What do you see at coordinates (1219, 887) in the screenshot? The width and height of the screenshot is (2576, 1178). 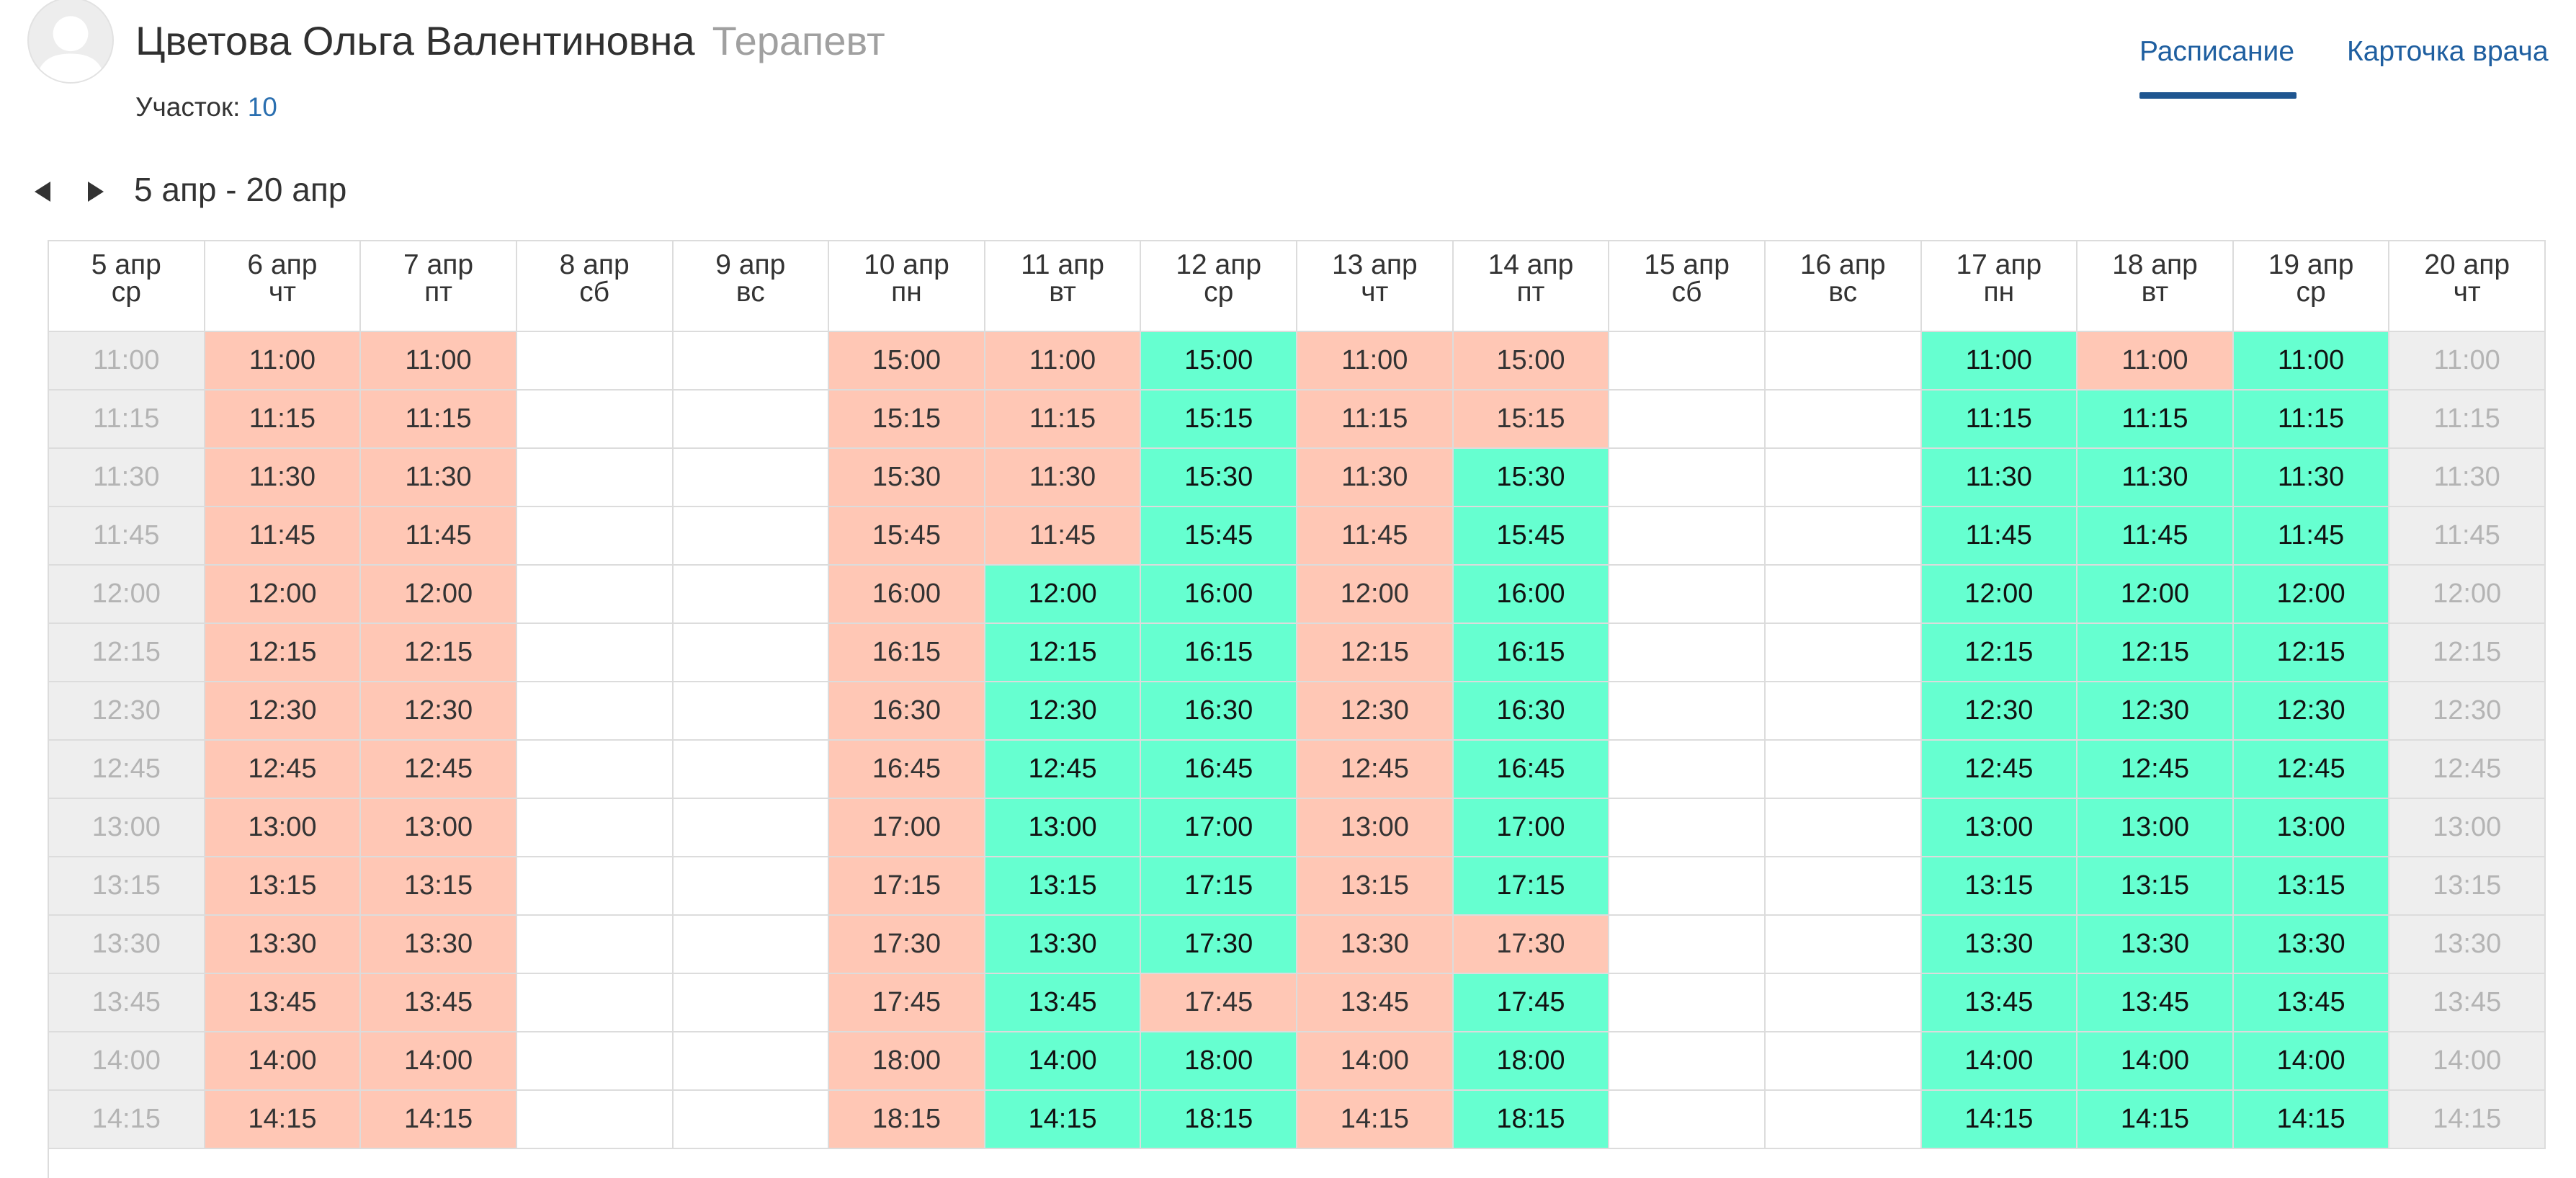 I see `free-slot: 17:15` at bounding box center [1219, 887].